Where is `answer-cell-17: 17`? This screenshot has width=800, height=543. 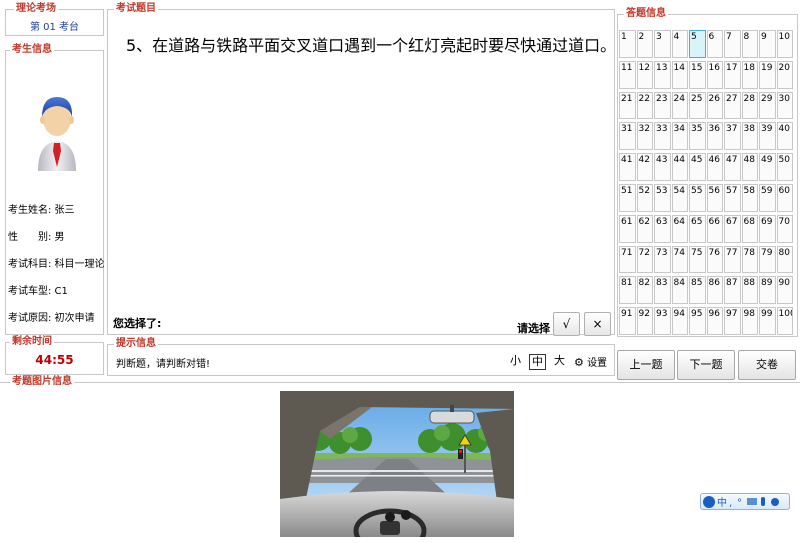
answer-cell-17: 17 is located at coordinates (732, 74).